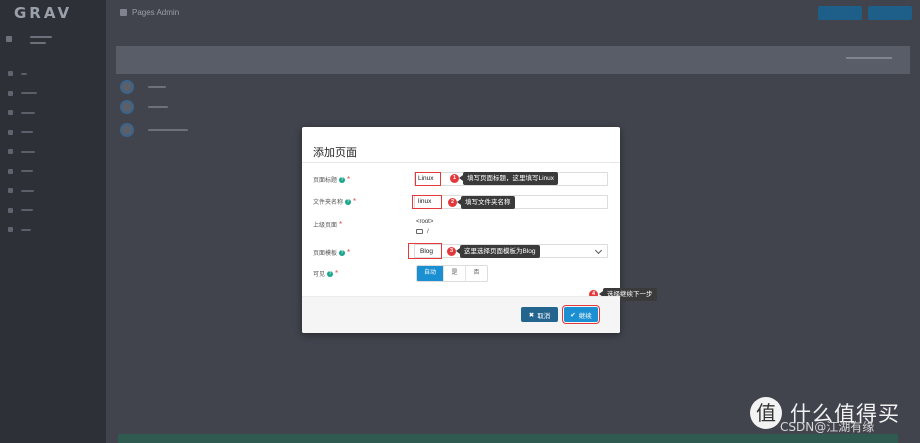 The image size is (920, 443). I want to click on visible-label: 可见 ? *, so click(326, 273).